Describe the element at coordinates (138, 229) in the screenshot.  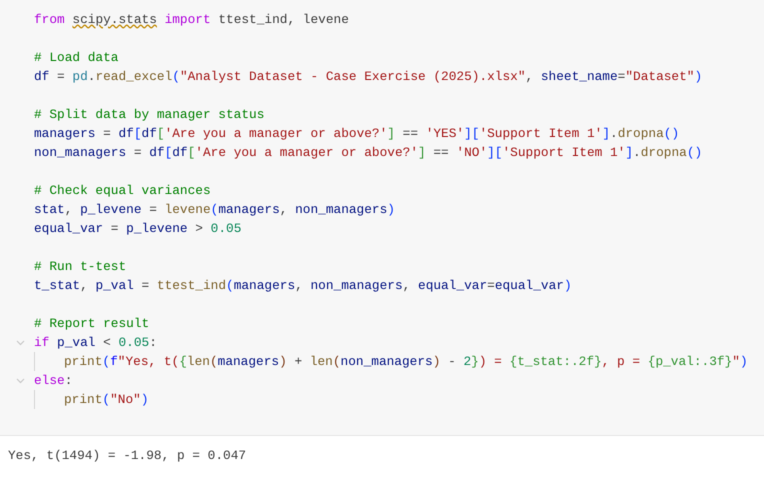
I see `code-line: equal_var = p_levene > 0.05` at that location.